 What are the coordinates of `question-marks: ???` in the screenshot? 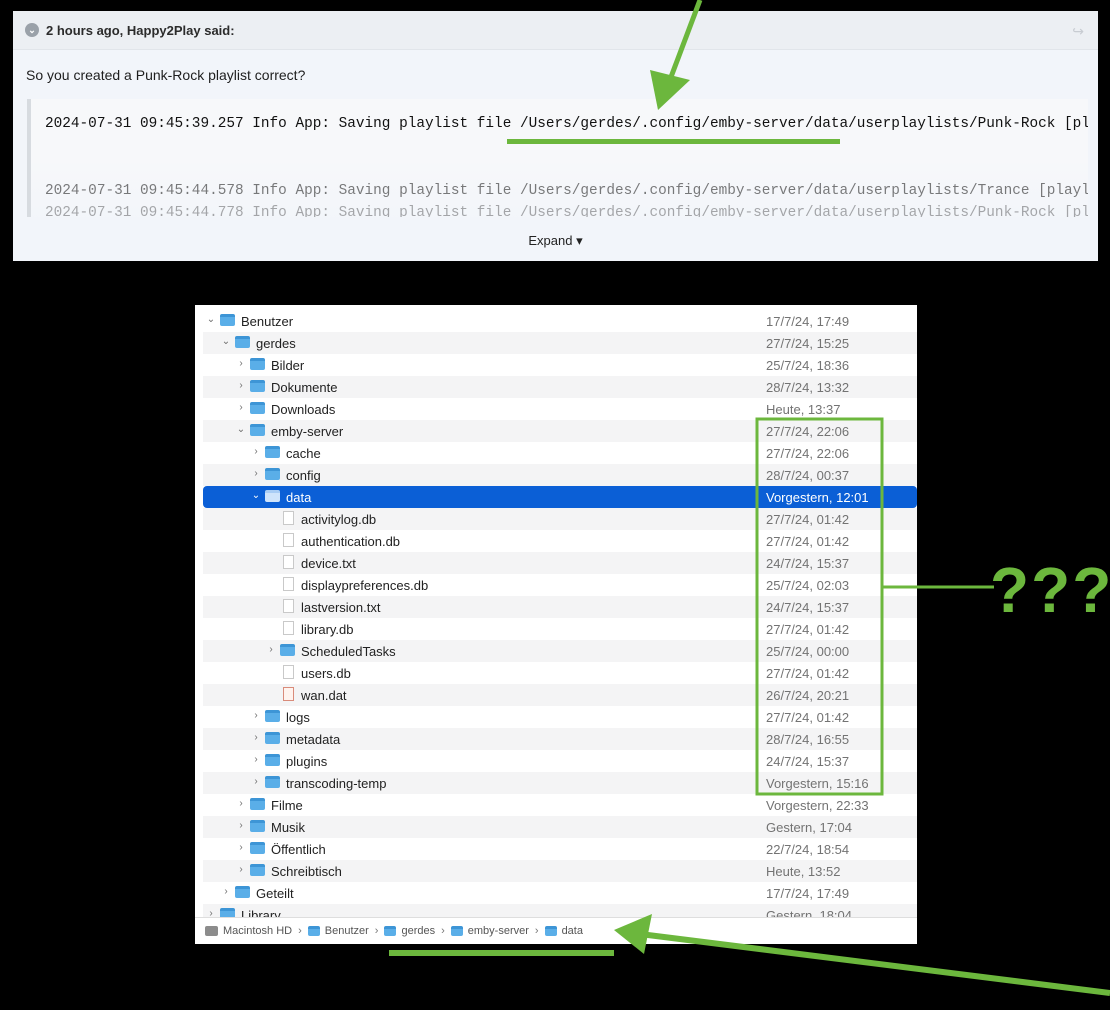 It's located at (1050, 590).